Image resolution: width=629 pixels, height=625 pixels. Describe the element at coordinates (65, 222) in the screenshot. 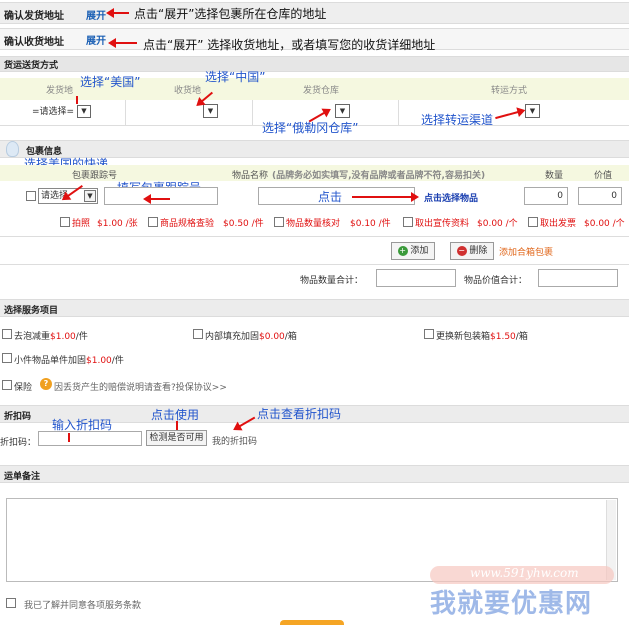

I see `service-checkbox-photo` at that location.